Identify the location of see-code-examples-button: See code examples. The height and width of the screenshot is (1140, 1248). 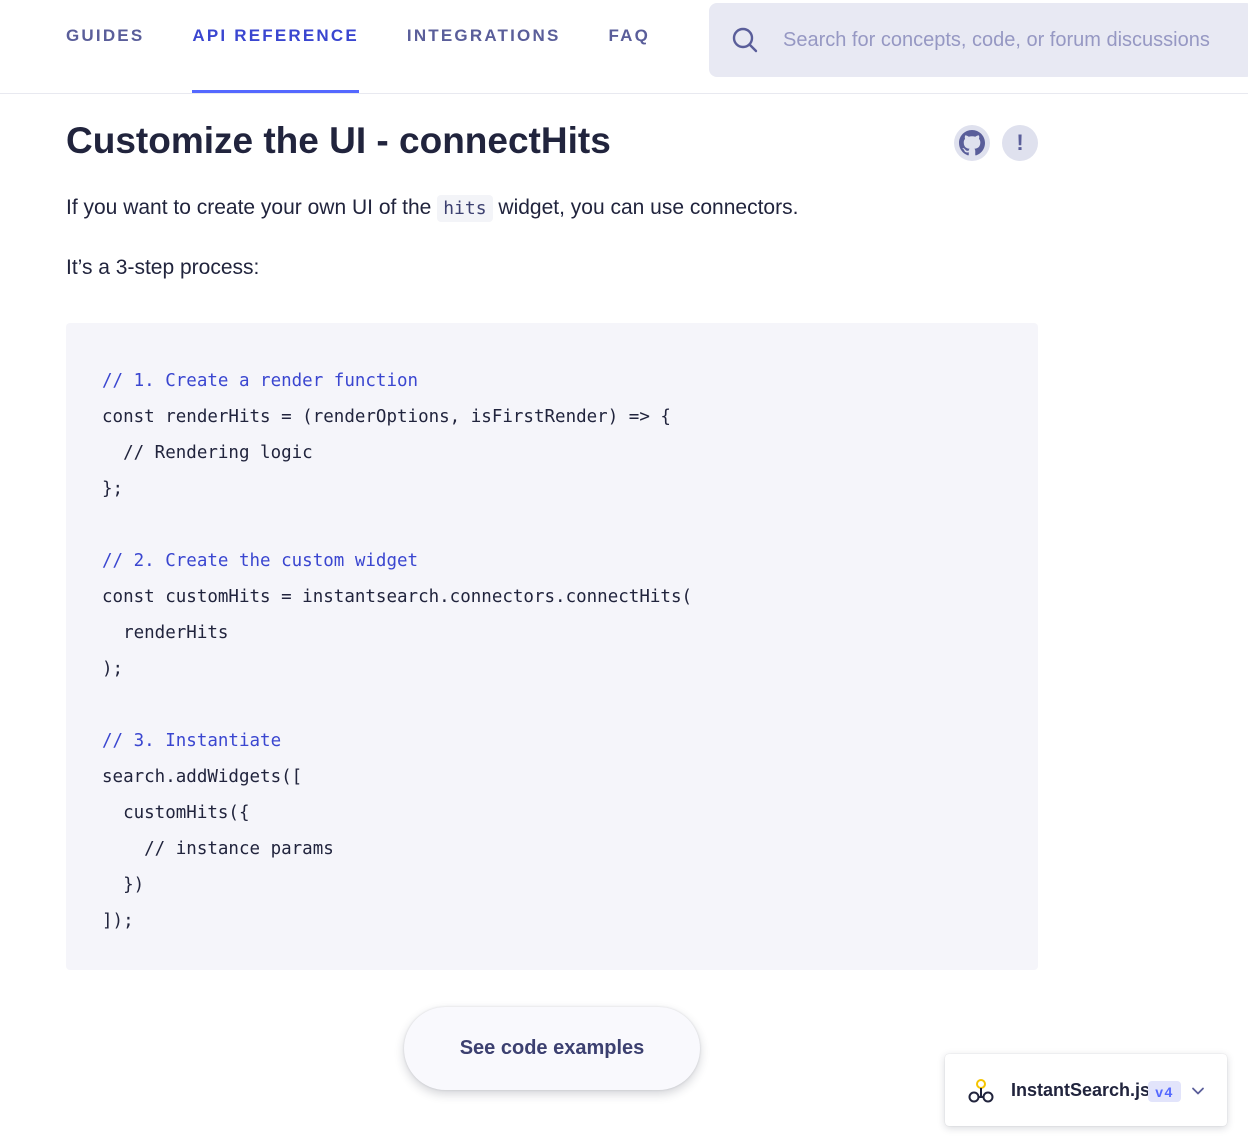
(552, 1048).